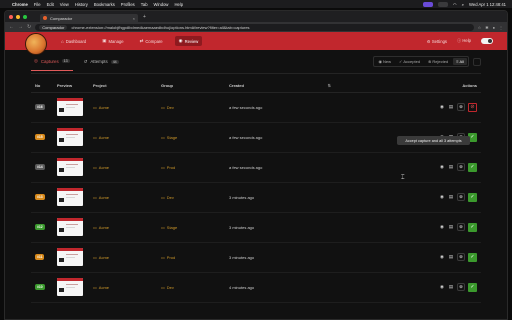 The image size is (512, 320). What do you see at coordinates (494, 27) in the screenshot?
I see `profile-icon: ●` at bounding box center [494, 27].